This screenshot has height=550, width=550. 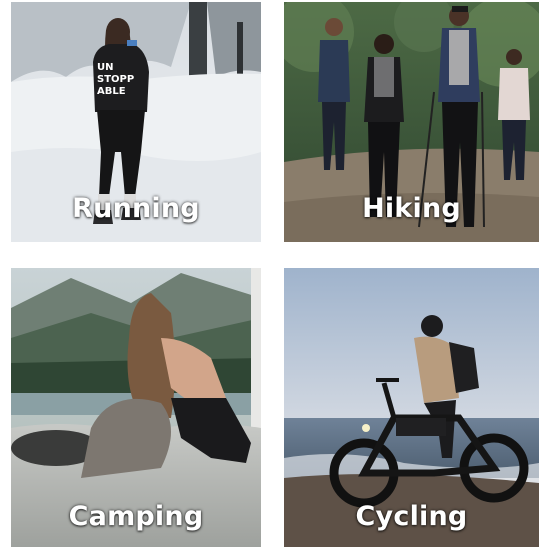 I want to click on shirt-text-line2: STOPP, so click(x=115, y=79).